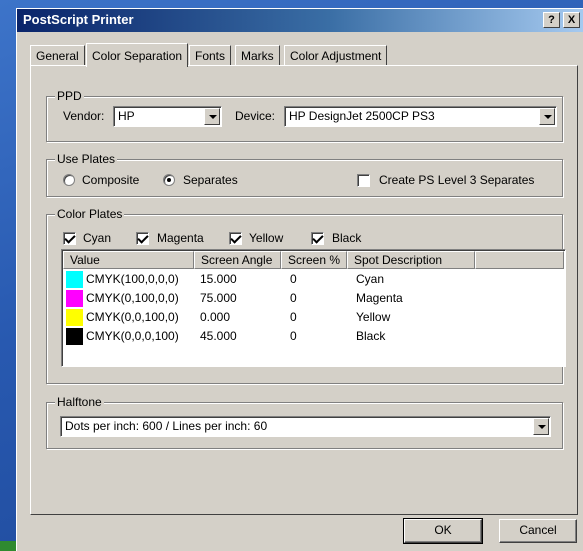 The width and height of the screenshot is (583, 551). I want to click on yellow-label: Yellow, so click(266, 238).